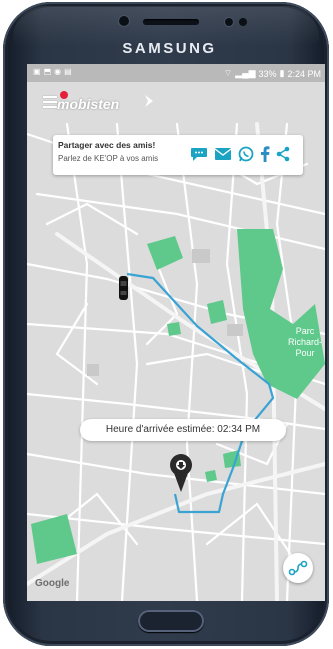 This screenshot has height=649, width=333. I want to click on sms-icon, so click(199, 154).